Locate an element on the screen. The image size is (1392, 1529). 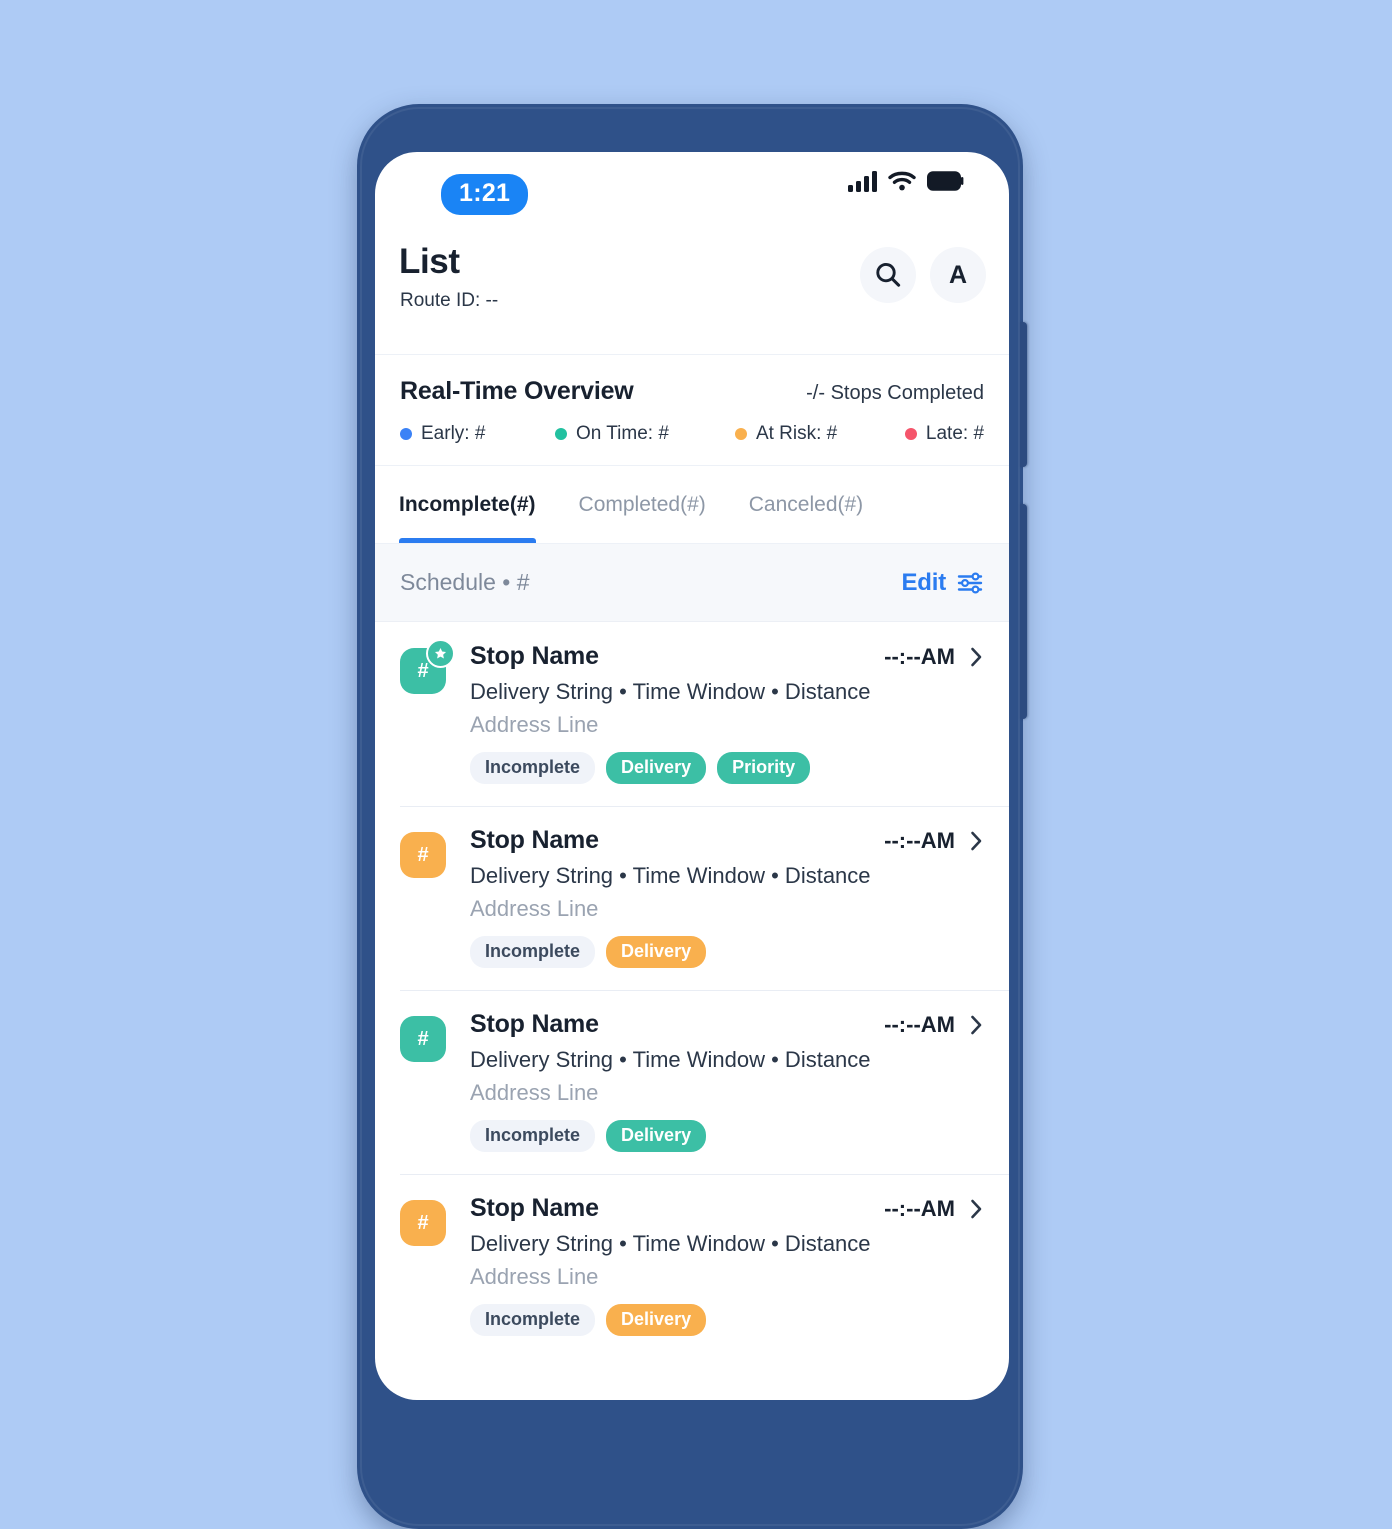
tab-completed: Completed(#) is located at coordinates (642, 504).